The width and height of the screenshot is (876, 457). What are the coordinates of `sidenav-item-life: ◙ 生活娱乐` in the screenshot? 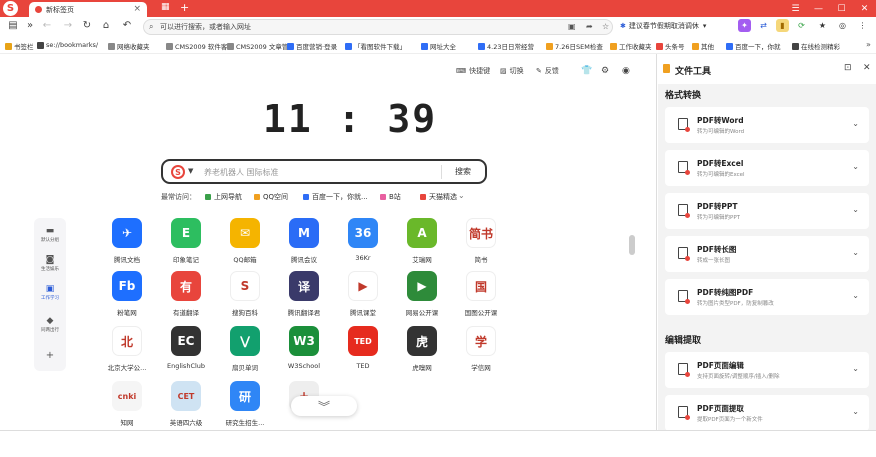 It's located at (50, 263).